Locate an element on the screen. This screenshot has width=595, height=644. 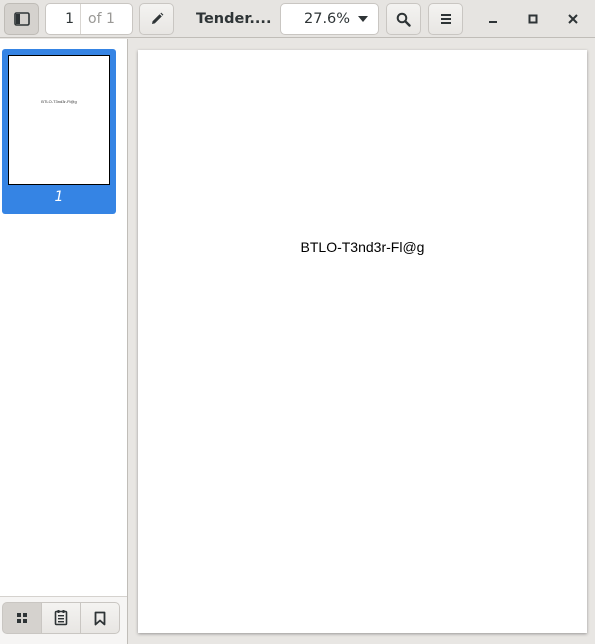
menu-button is located at coordinates (445, 19).